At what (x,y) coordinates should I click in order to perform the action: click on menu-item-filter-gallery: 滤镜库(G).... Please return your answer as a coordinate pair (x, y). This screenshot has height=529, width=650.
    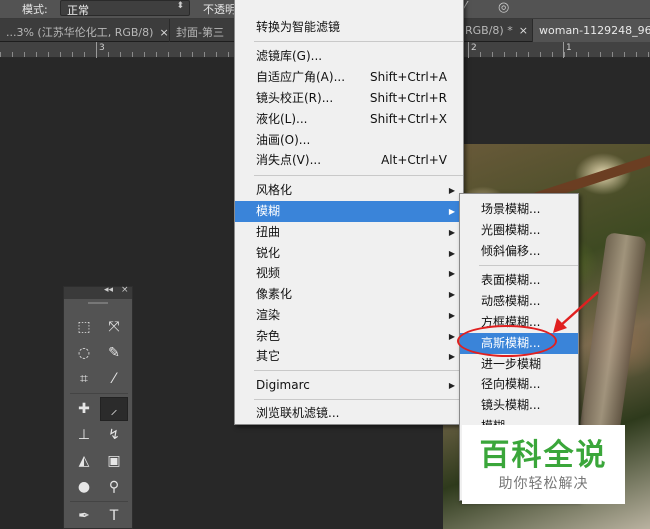
    Looking at the image, I should click on (349, 56).